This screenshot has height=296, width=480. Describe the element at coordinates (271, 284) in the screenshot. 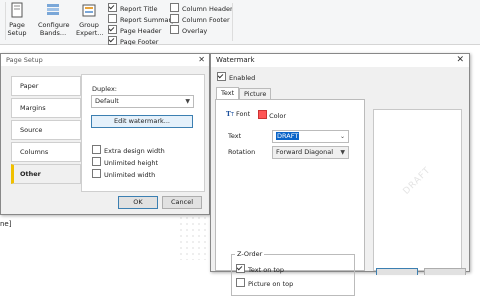

I see `picture-on-top-label: Picture on top` at that location.